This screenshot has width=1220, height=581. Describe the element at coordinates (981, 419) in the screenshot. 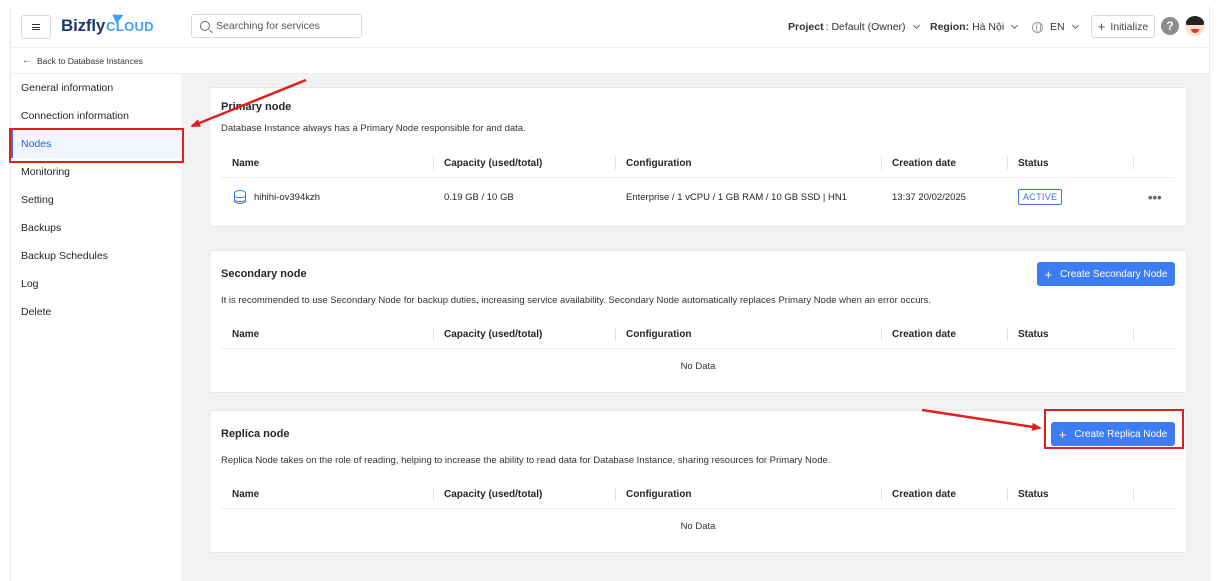

I see `annotation-arrow-replica` at that location.